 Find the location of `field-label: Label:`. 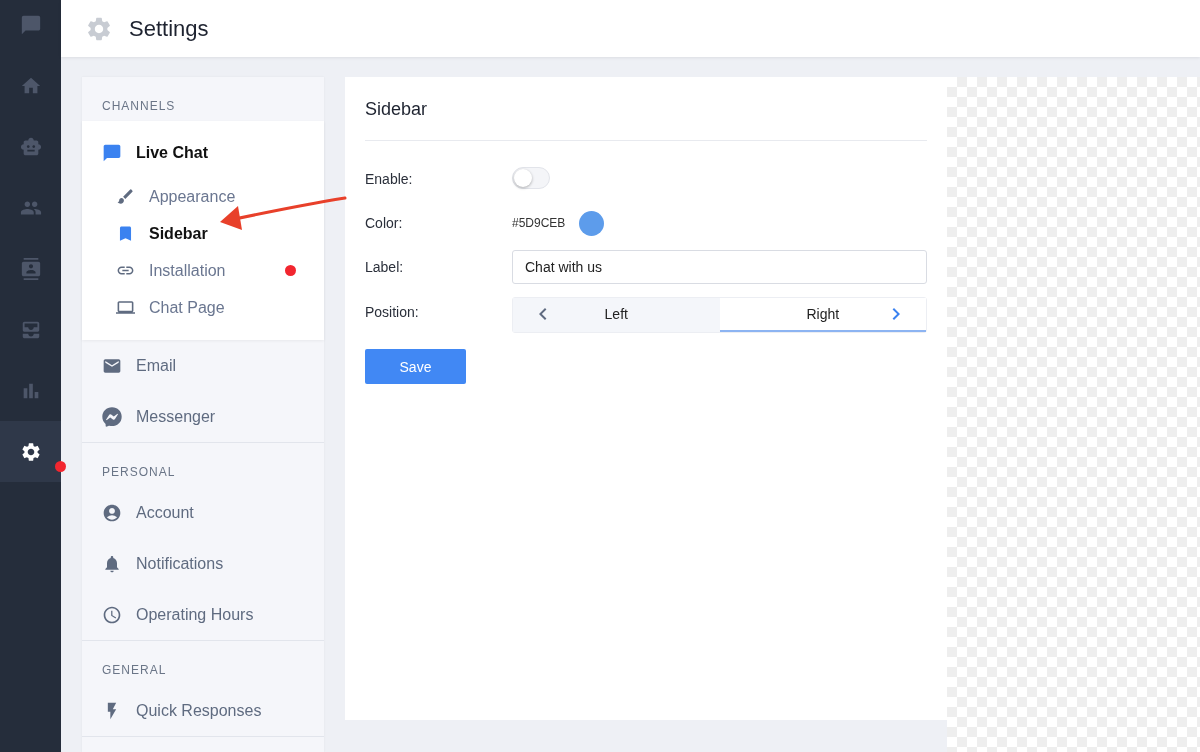

field-label: Label: is located at coordinates (385, 267).